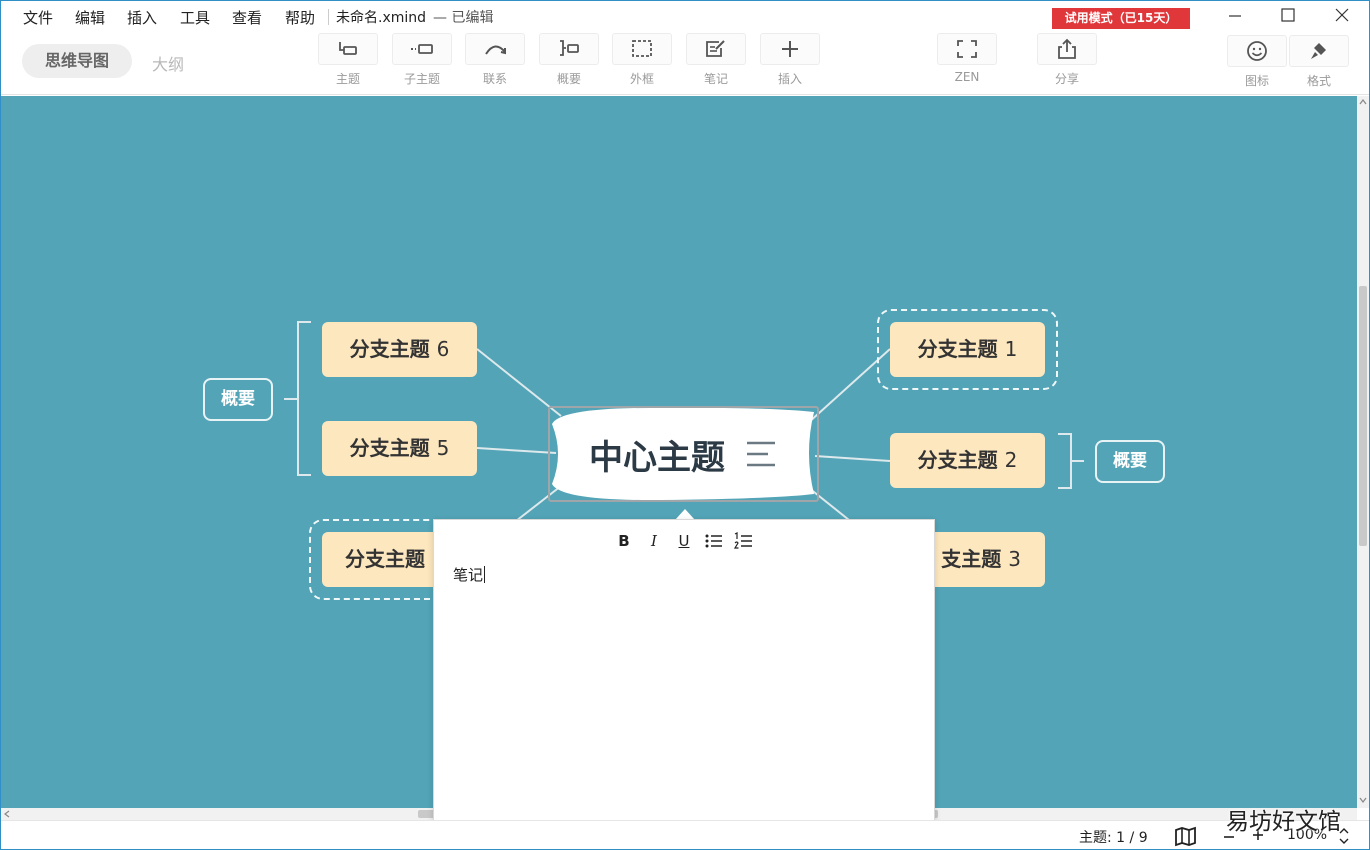 This screenshot has width=1370, height=850. I want to click on close-button, so click(1342, 16).